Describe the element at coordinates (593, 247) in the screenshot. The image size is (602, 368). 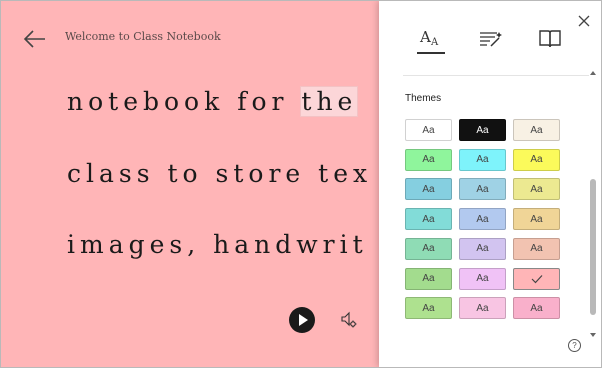
I see `scroll-thumb` at that location.